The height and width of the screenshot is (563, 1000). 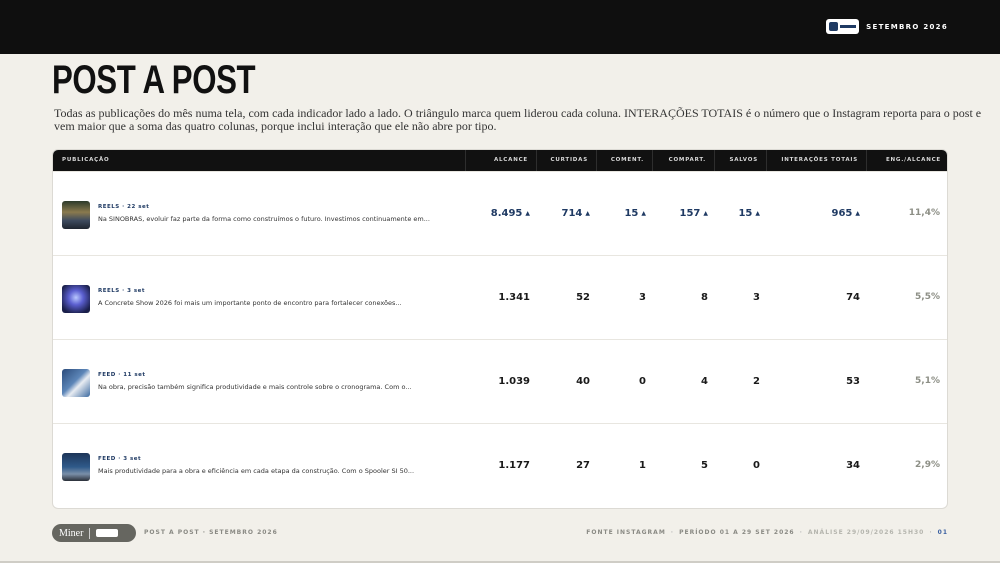 What do you see at coordinates (853, 297) in the screenshot?
I see `cell-interacoes: 74` at bounding box center [853, 297].